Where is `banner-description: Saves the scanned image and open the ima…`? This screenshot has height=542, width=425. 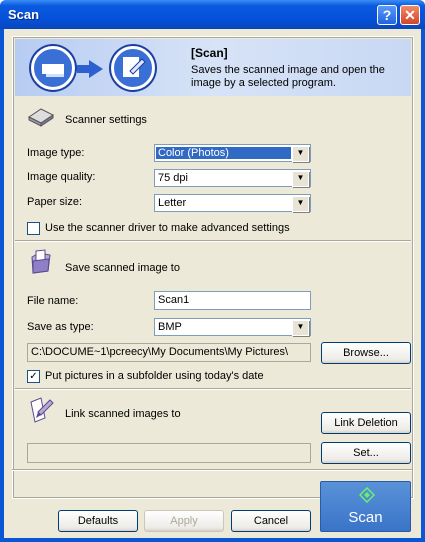
banner-description: Saves the scanned image and open the ima… is located at coordinates (288, 76).